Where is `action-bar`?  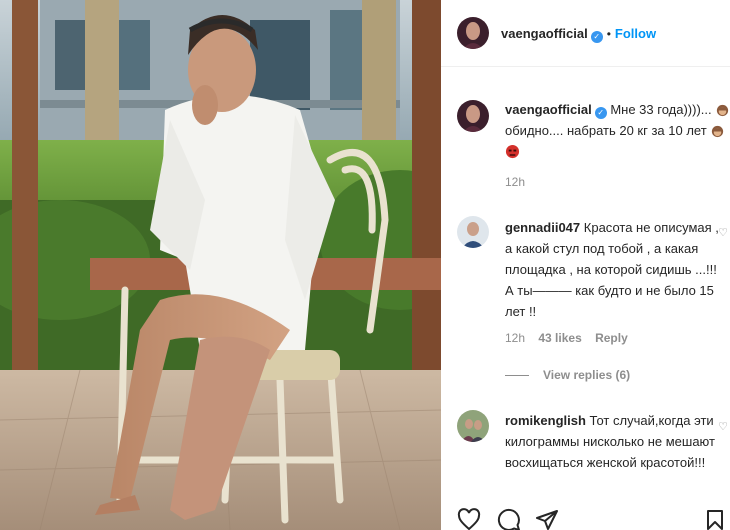
action-bar is located at coordinates (592, 519).